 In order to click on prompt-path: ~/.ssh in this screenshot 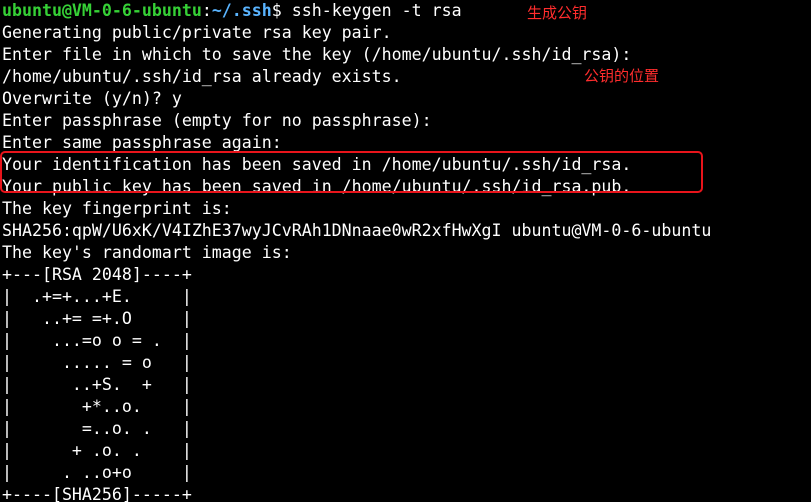, I will do `click(241, 10)`.